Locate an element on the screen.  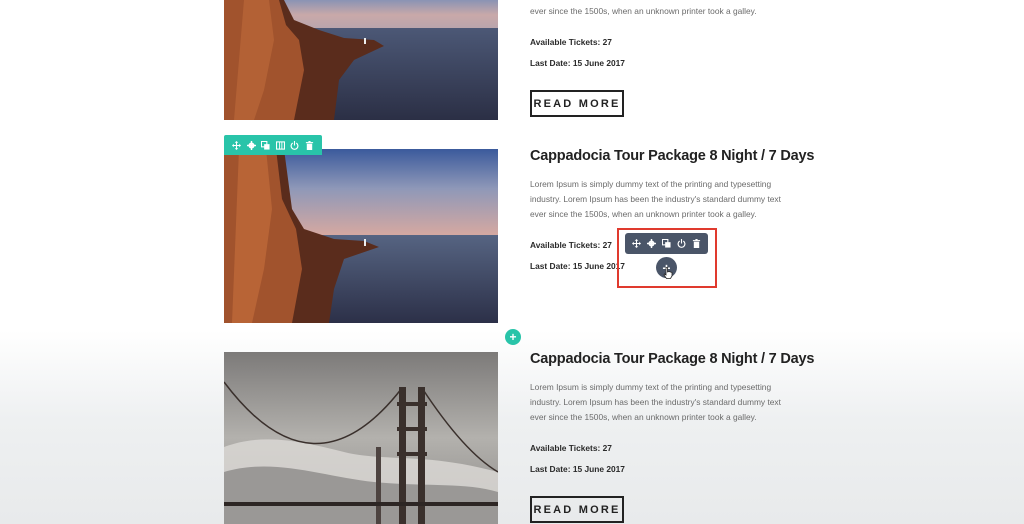
entry-2-image is located at coordinates (361, 236).